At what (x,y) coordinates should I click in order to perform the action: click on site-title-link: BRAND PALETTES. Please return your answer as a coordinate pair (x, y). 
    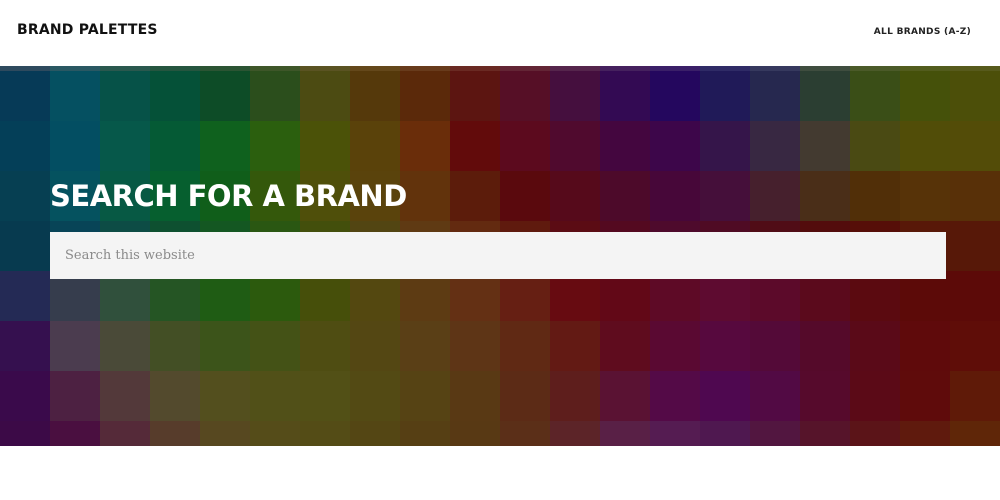
    Looking at the image, I should click on (87, 30).